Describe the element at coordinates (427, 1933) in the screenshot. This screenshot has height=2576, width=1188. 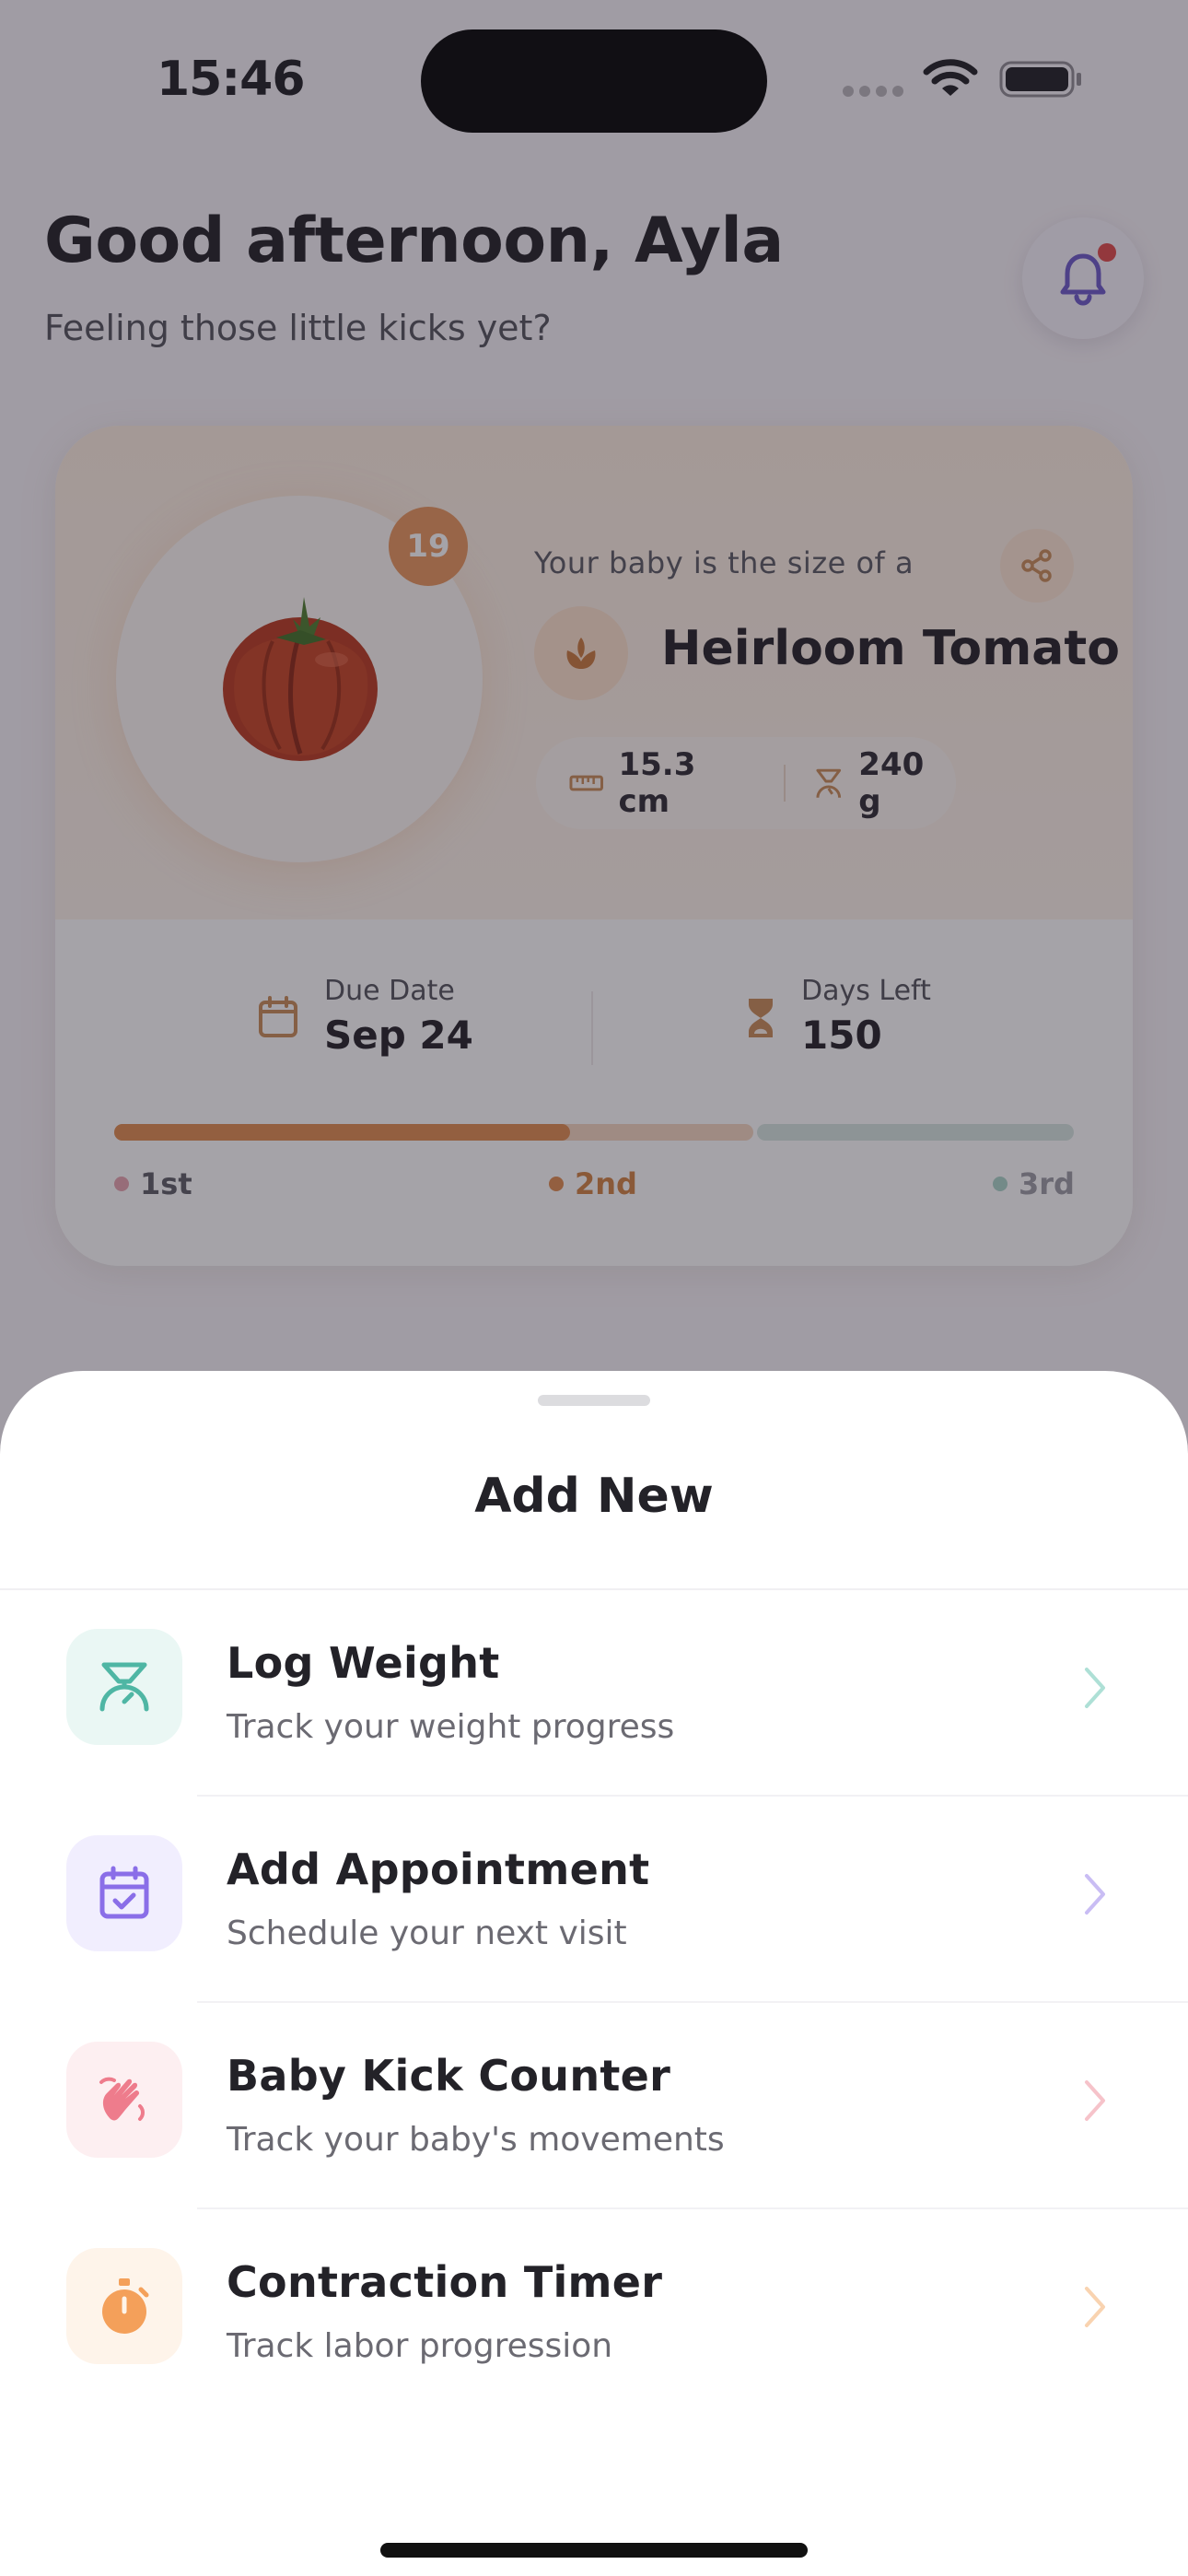
I see `add-appointment-subtitle: Schedule your next visit` at that location.